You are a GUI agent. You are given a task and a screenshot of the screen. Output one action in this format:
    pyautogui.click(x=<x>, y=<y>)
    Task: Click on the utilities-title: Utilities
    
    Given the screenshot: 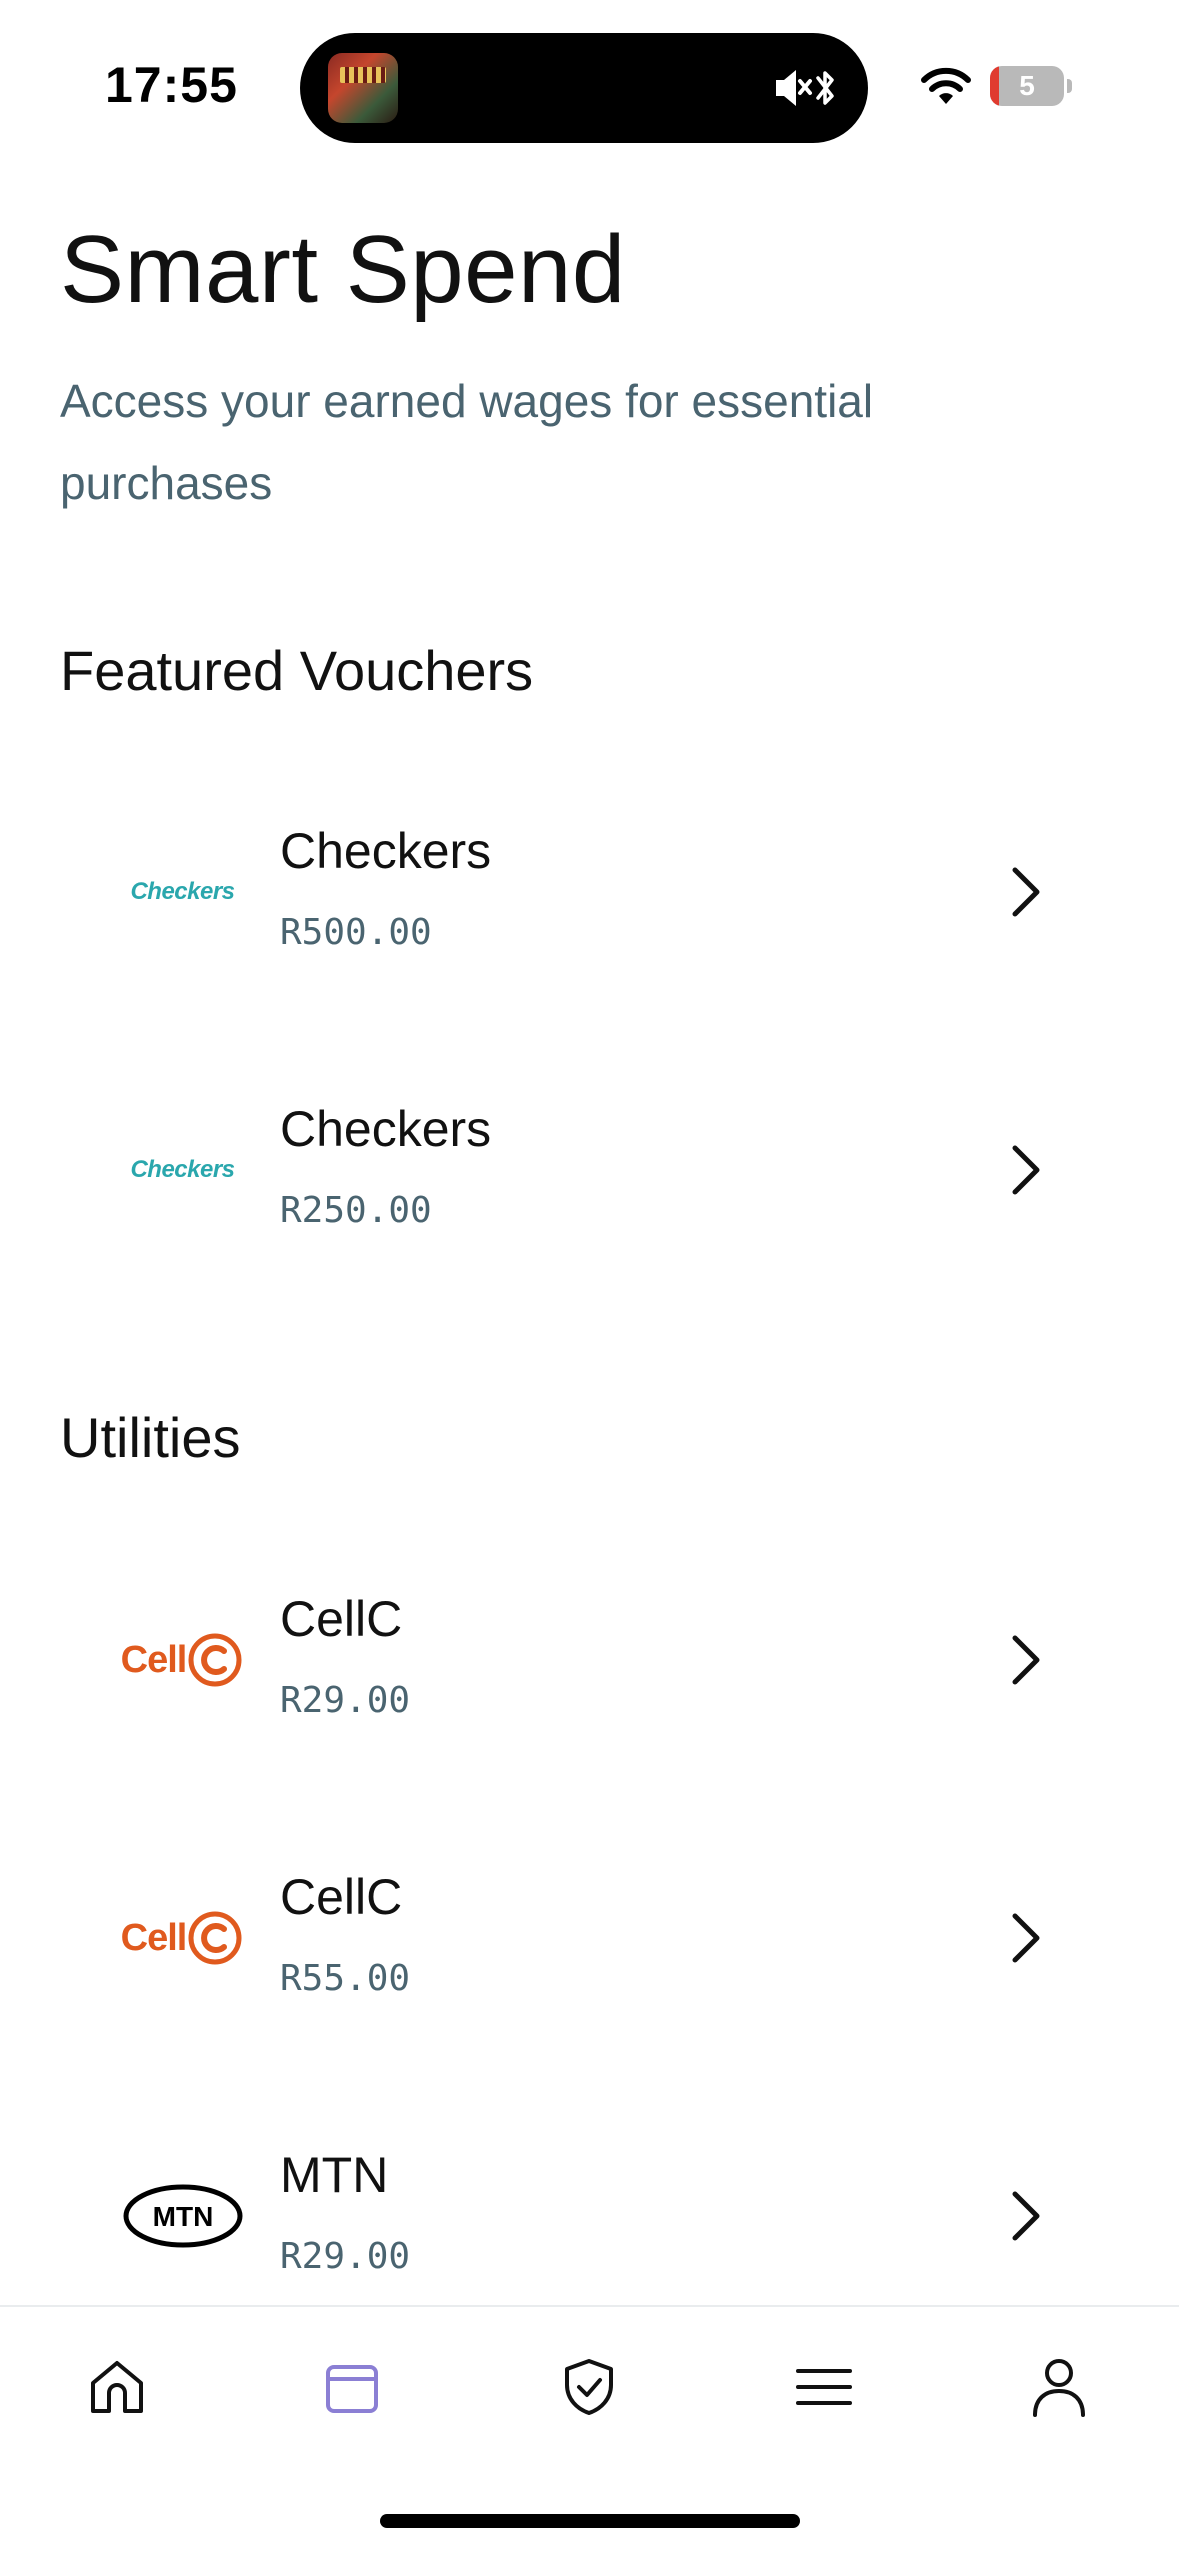 What is the action you would take?
    pyautogui.click(x=150, y=1437)
    